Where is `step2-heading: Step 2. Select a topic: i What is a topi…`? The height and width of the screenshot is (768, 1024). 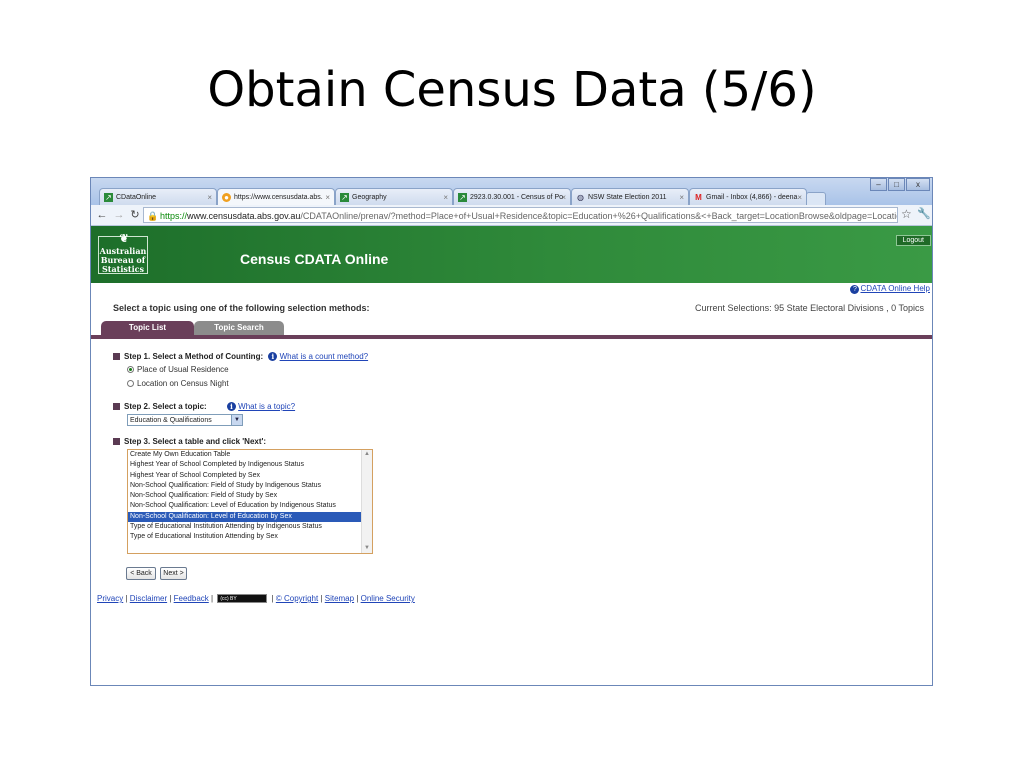
step2-heading: Step 2. Select a topic: i What is a topi… is located at coordinates (204, 406).